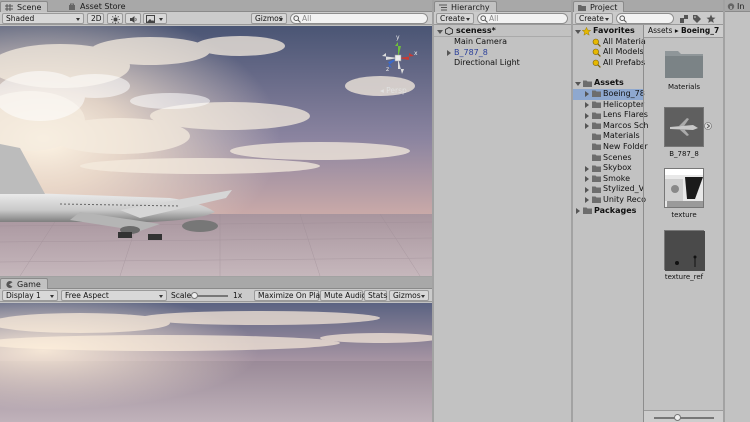 This screenshot has width=750, height=422. What do you see at coordinates (409, 295) in the screenshot?
I see `game-gizmos-dropdown: Gizmos` at bounding box center [409, 295].